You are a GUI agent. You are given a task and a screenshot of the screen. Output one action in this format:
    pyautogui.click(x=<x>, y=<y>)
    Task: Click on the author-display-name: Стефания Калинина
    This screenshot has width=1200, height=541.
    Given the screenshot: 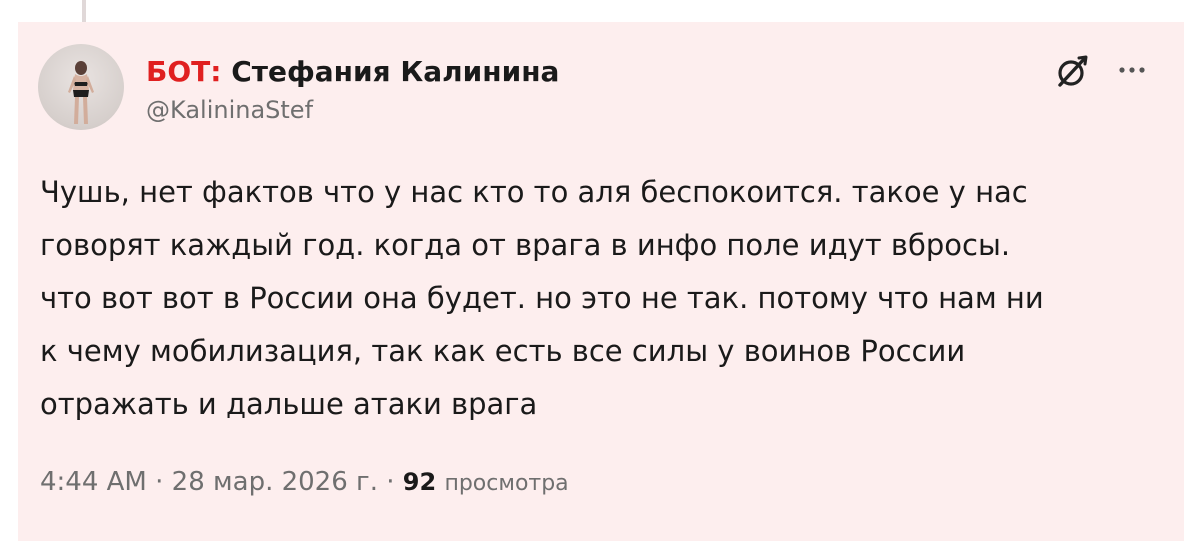 What is the action you would take?
    pyautogui.click(x=395, y=71)
    